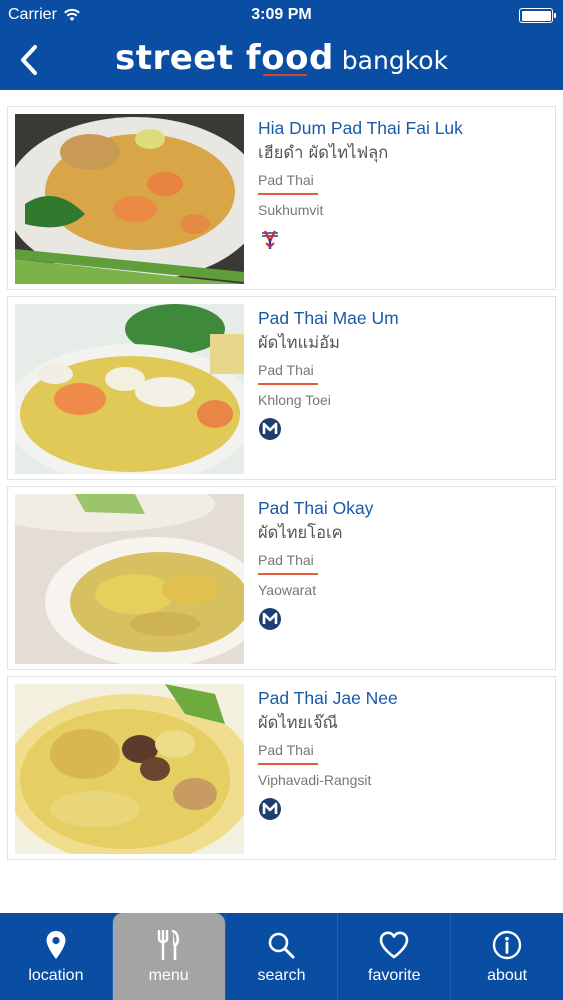  Describe the element at coordinates (507, 975) in the screenshot. I see `tab-label: about` at that location.